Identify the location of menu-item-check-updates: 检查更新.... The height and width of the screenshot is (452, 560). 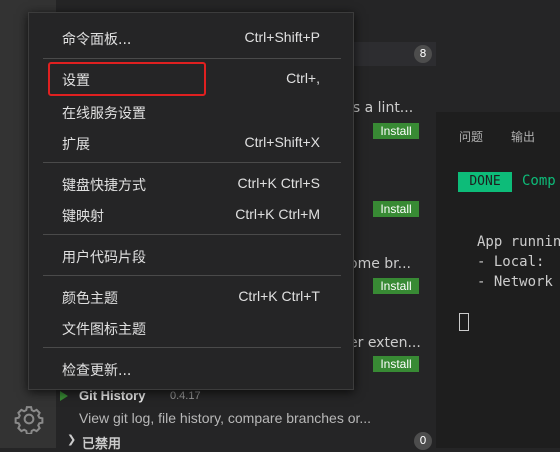
(191, 369).